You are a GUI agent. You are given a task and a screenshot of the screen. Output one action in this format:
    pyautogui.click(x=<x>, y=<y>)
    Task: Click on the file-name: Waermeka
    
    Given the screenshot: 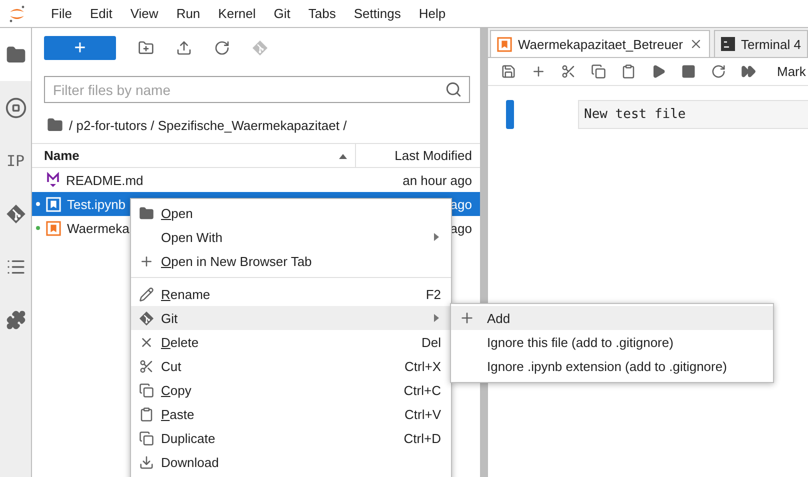 What is the action you would take?
    pyautogui.click(x=98, y=228)
    